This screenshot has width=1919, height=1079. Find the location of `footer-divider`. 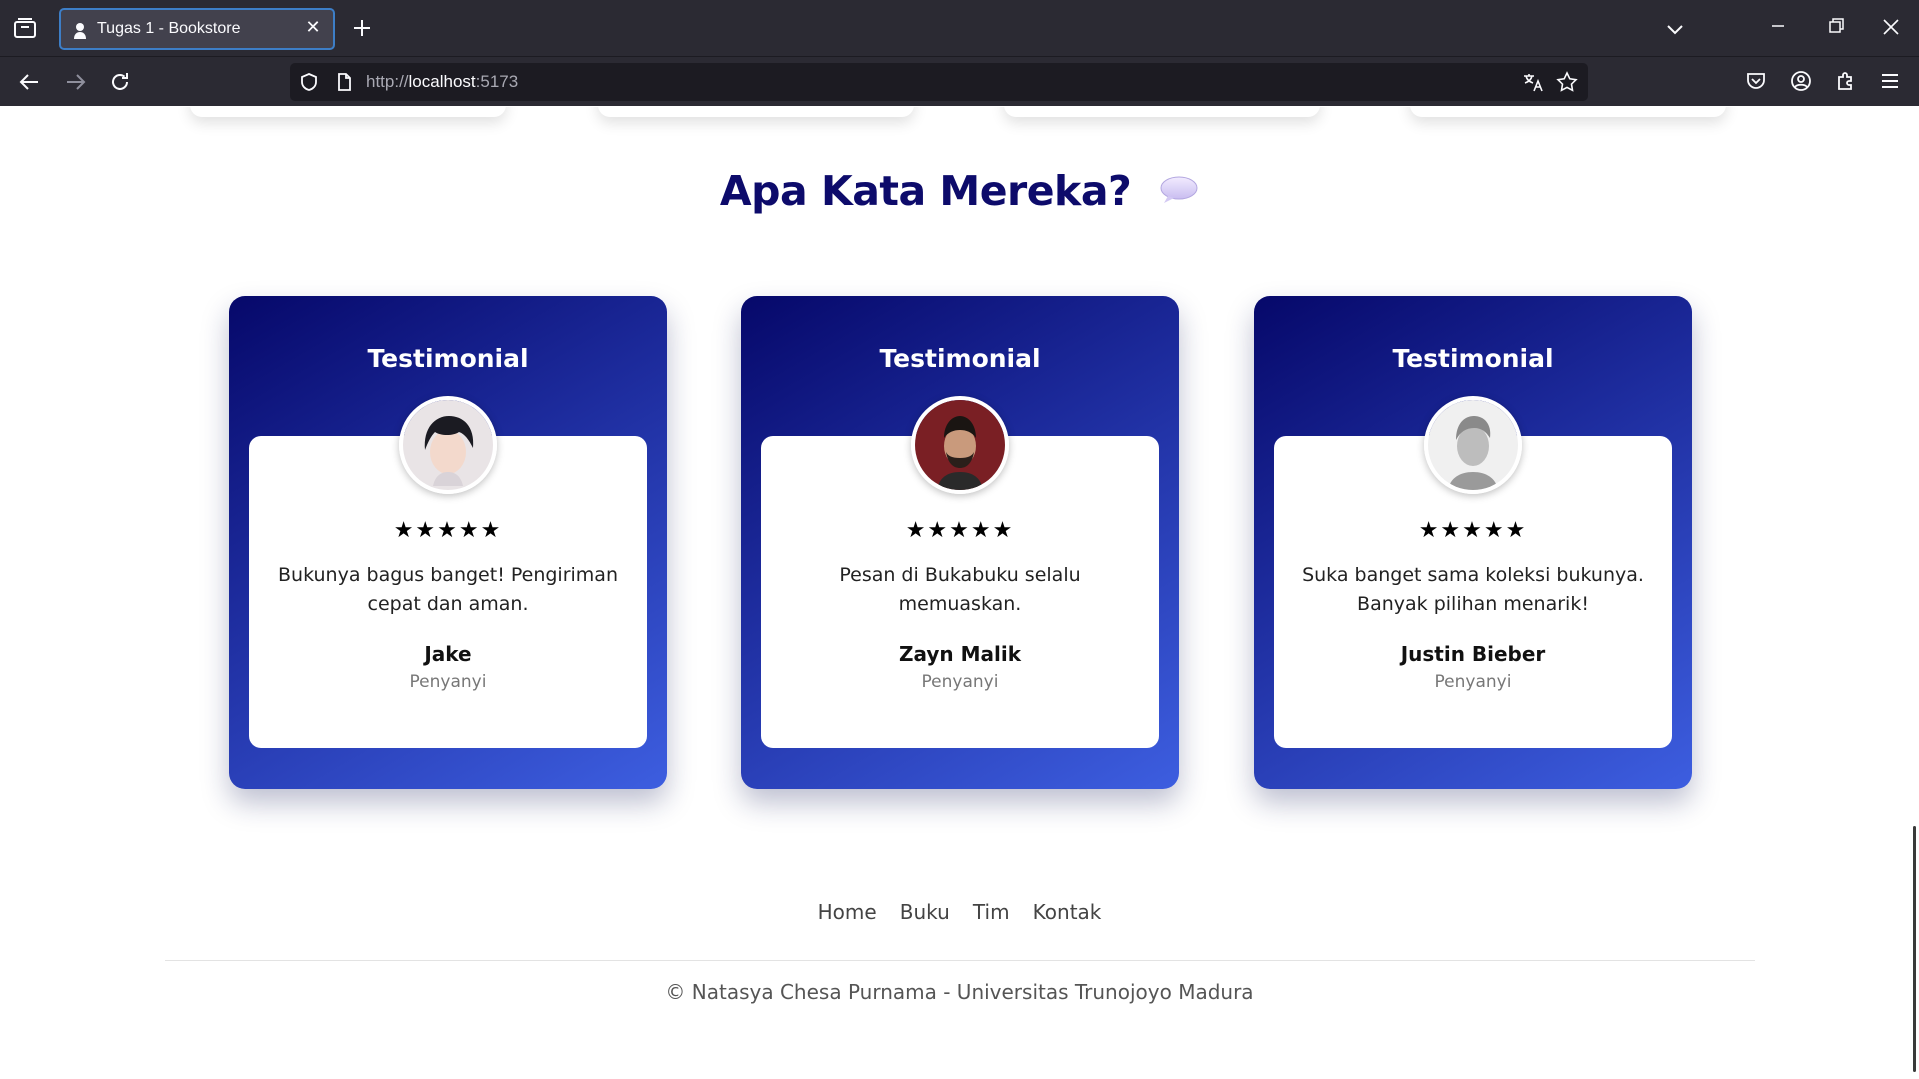

footer-divider is located at coordinates (960, 960).